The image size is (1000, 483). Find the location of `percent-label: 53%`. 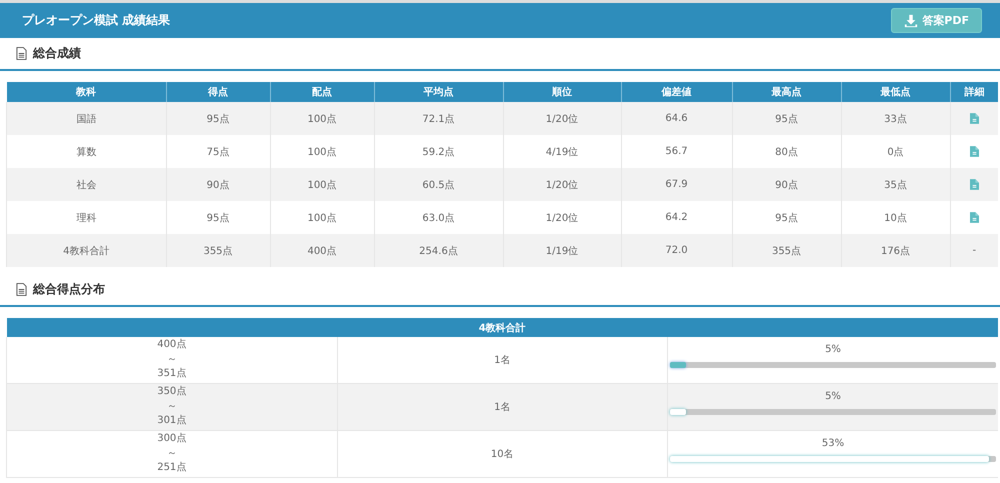

percent-label: 53% is located at coordinates (833, 444).